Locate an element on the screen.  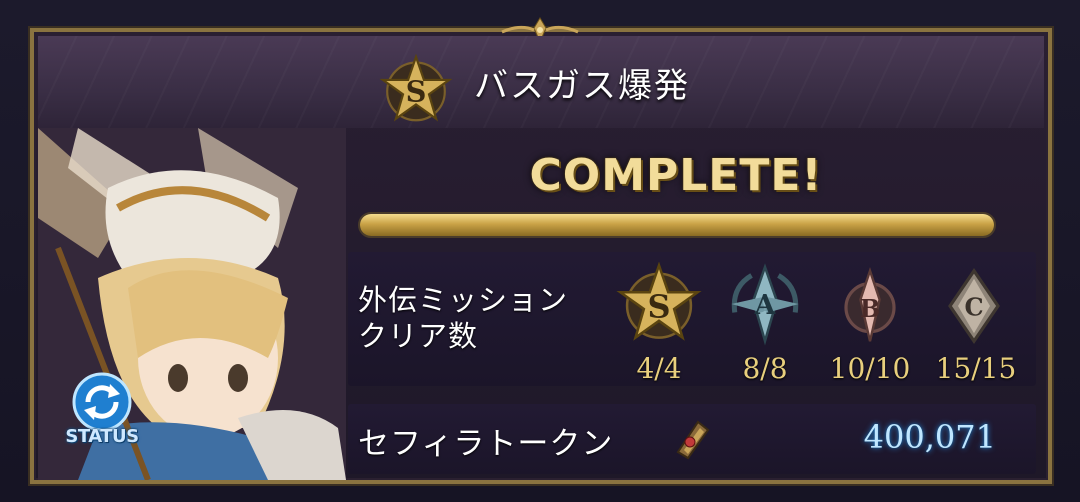
rank-c-icon: C is located at coordinates (974, 306).